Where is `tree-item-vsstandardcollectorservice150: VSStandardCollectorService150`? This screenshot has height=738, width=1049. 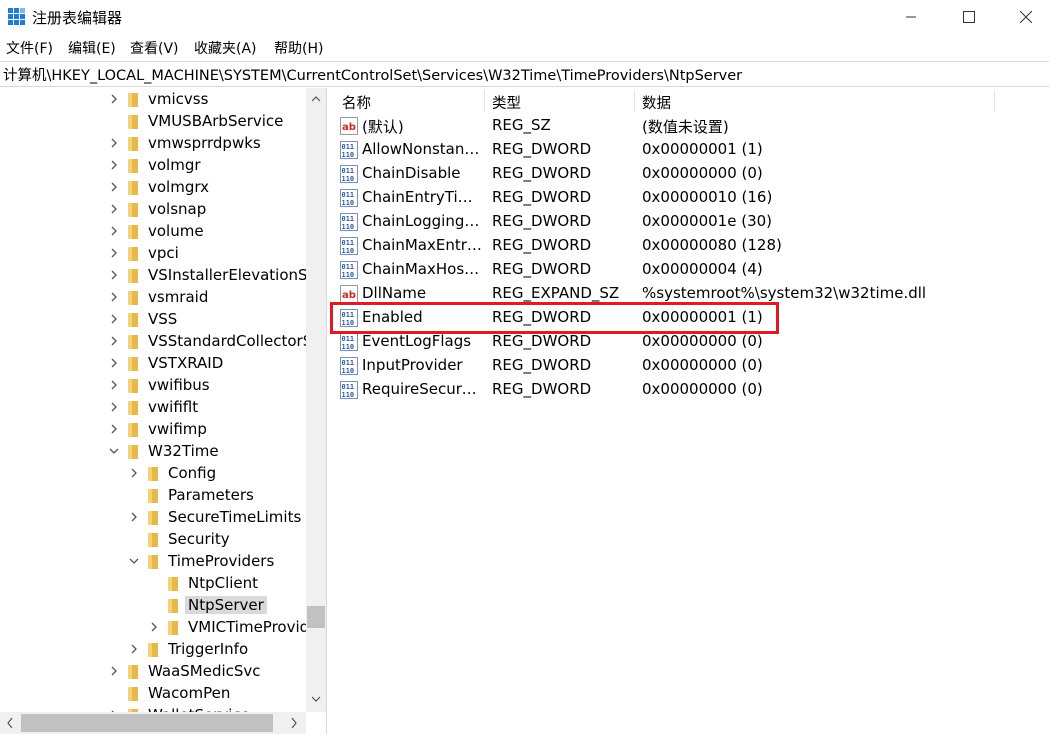
tree-item-vsstandardcollectorservice150: VSStandardCollectorService150 is located at coordinates (153, 342).